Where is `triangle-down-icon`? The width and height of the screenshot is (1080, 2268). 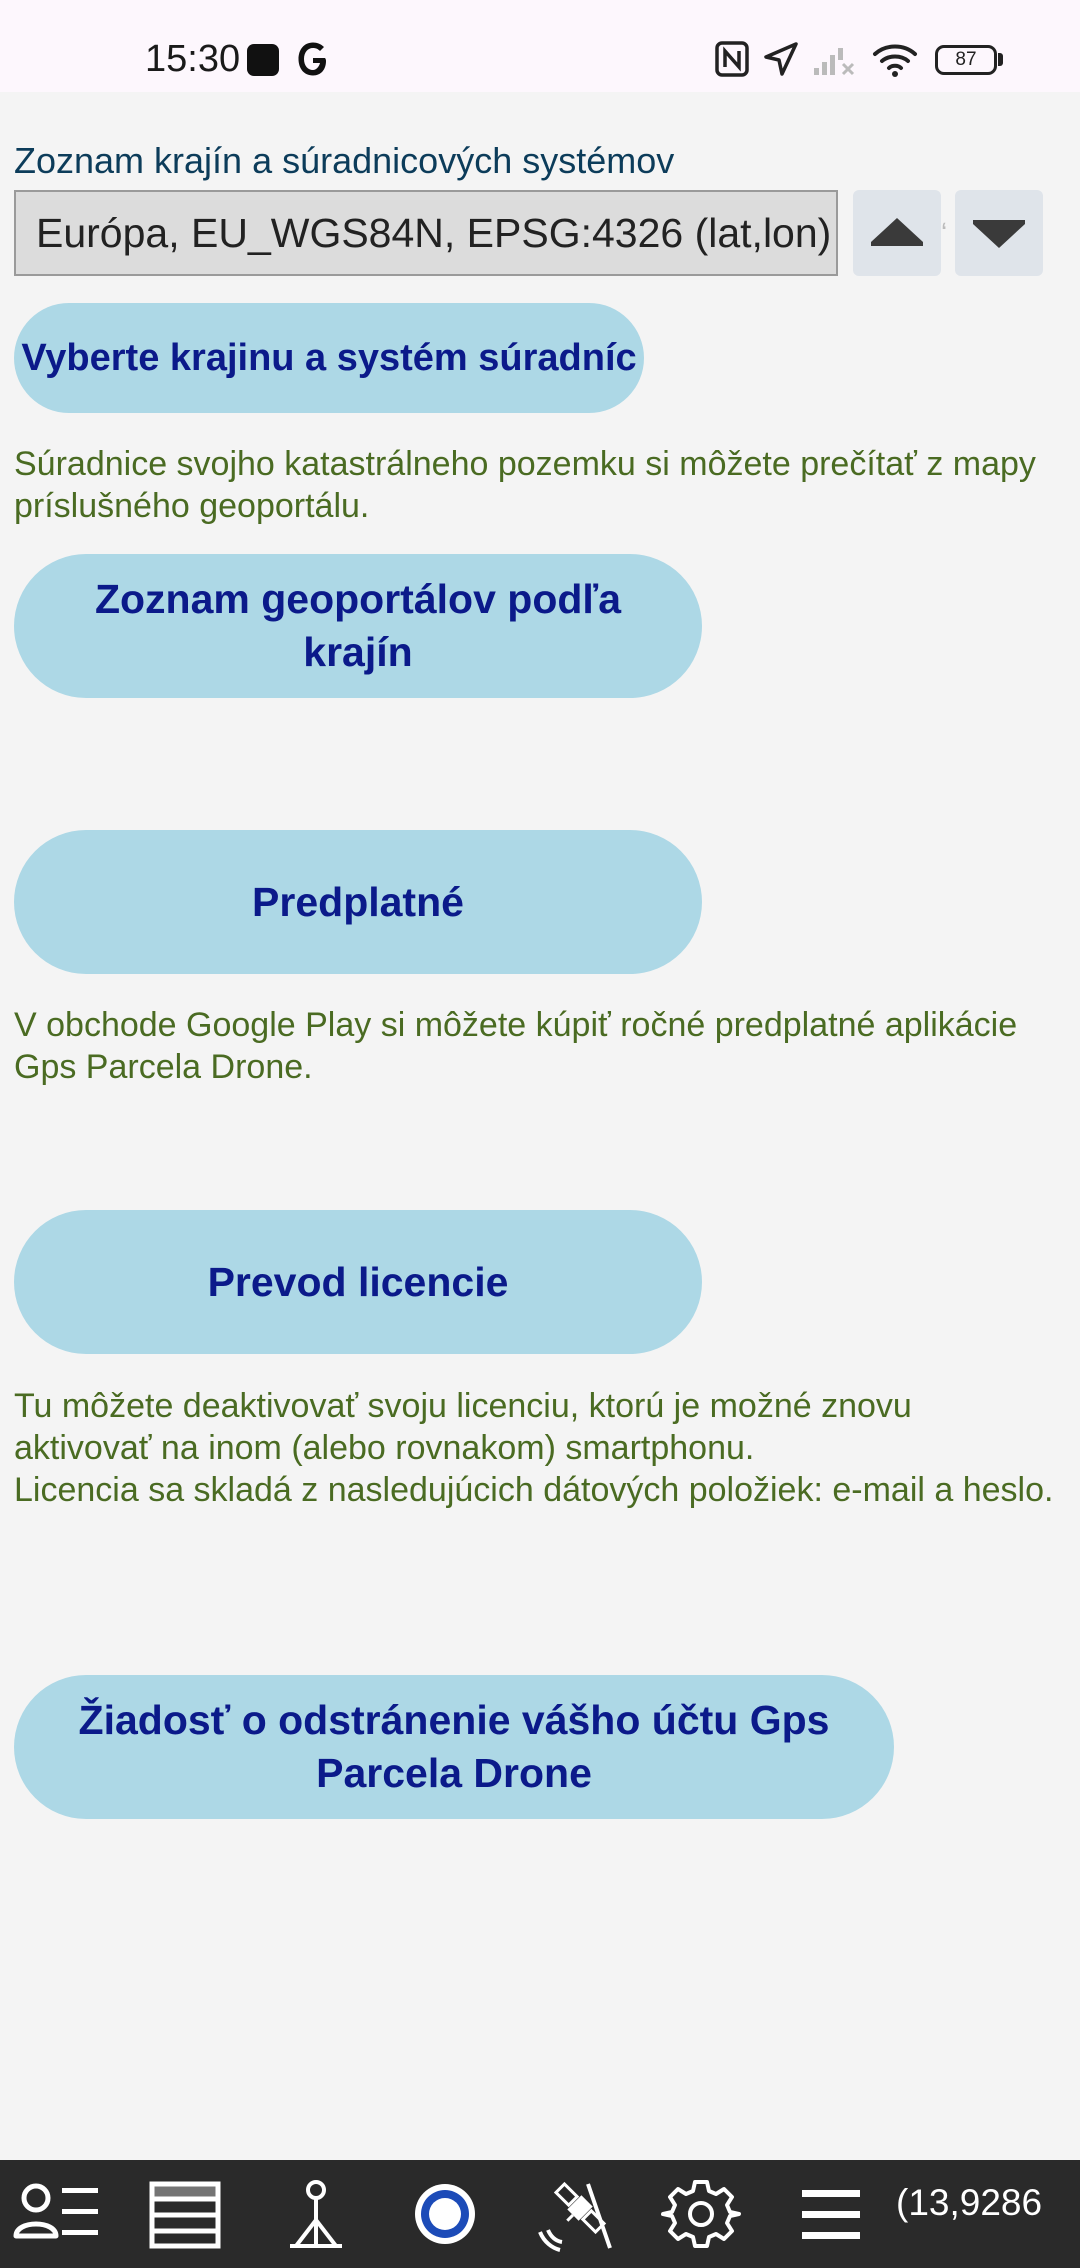
triangle-down-icon is located at coordinates (999, 234).